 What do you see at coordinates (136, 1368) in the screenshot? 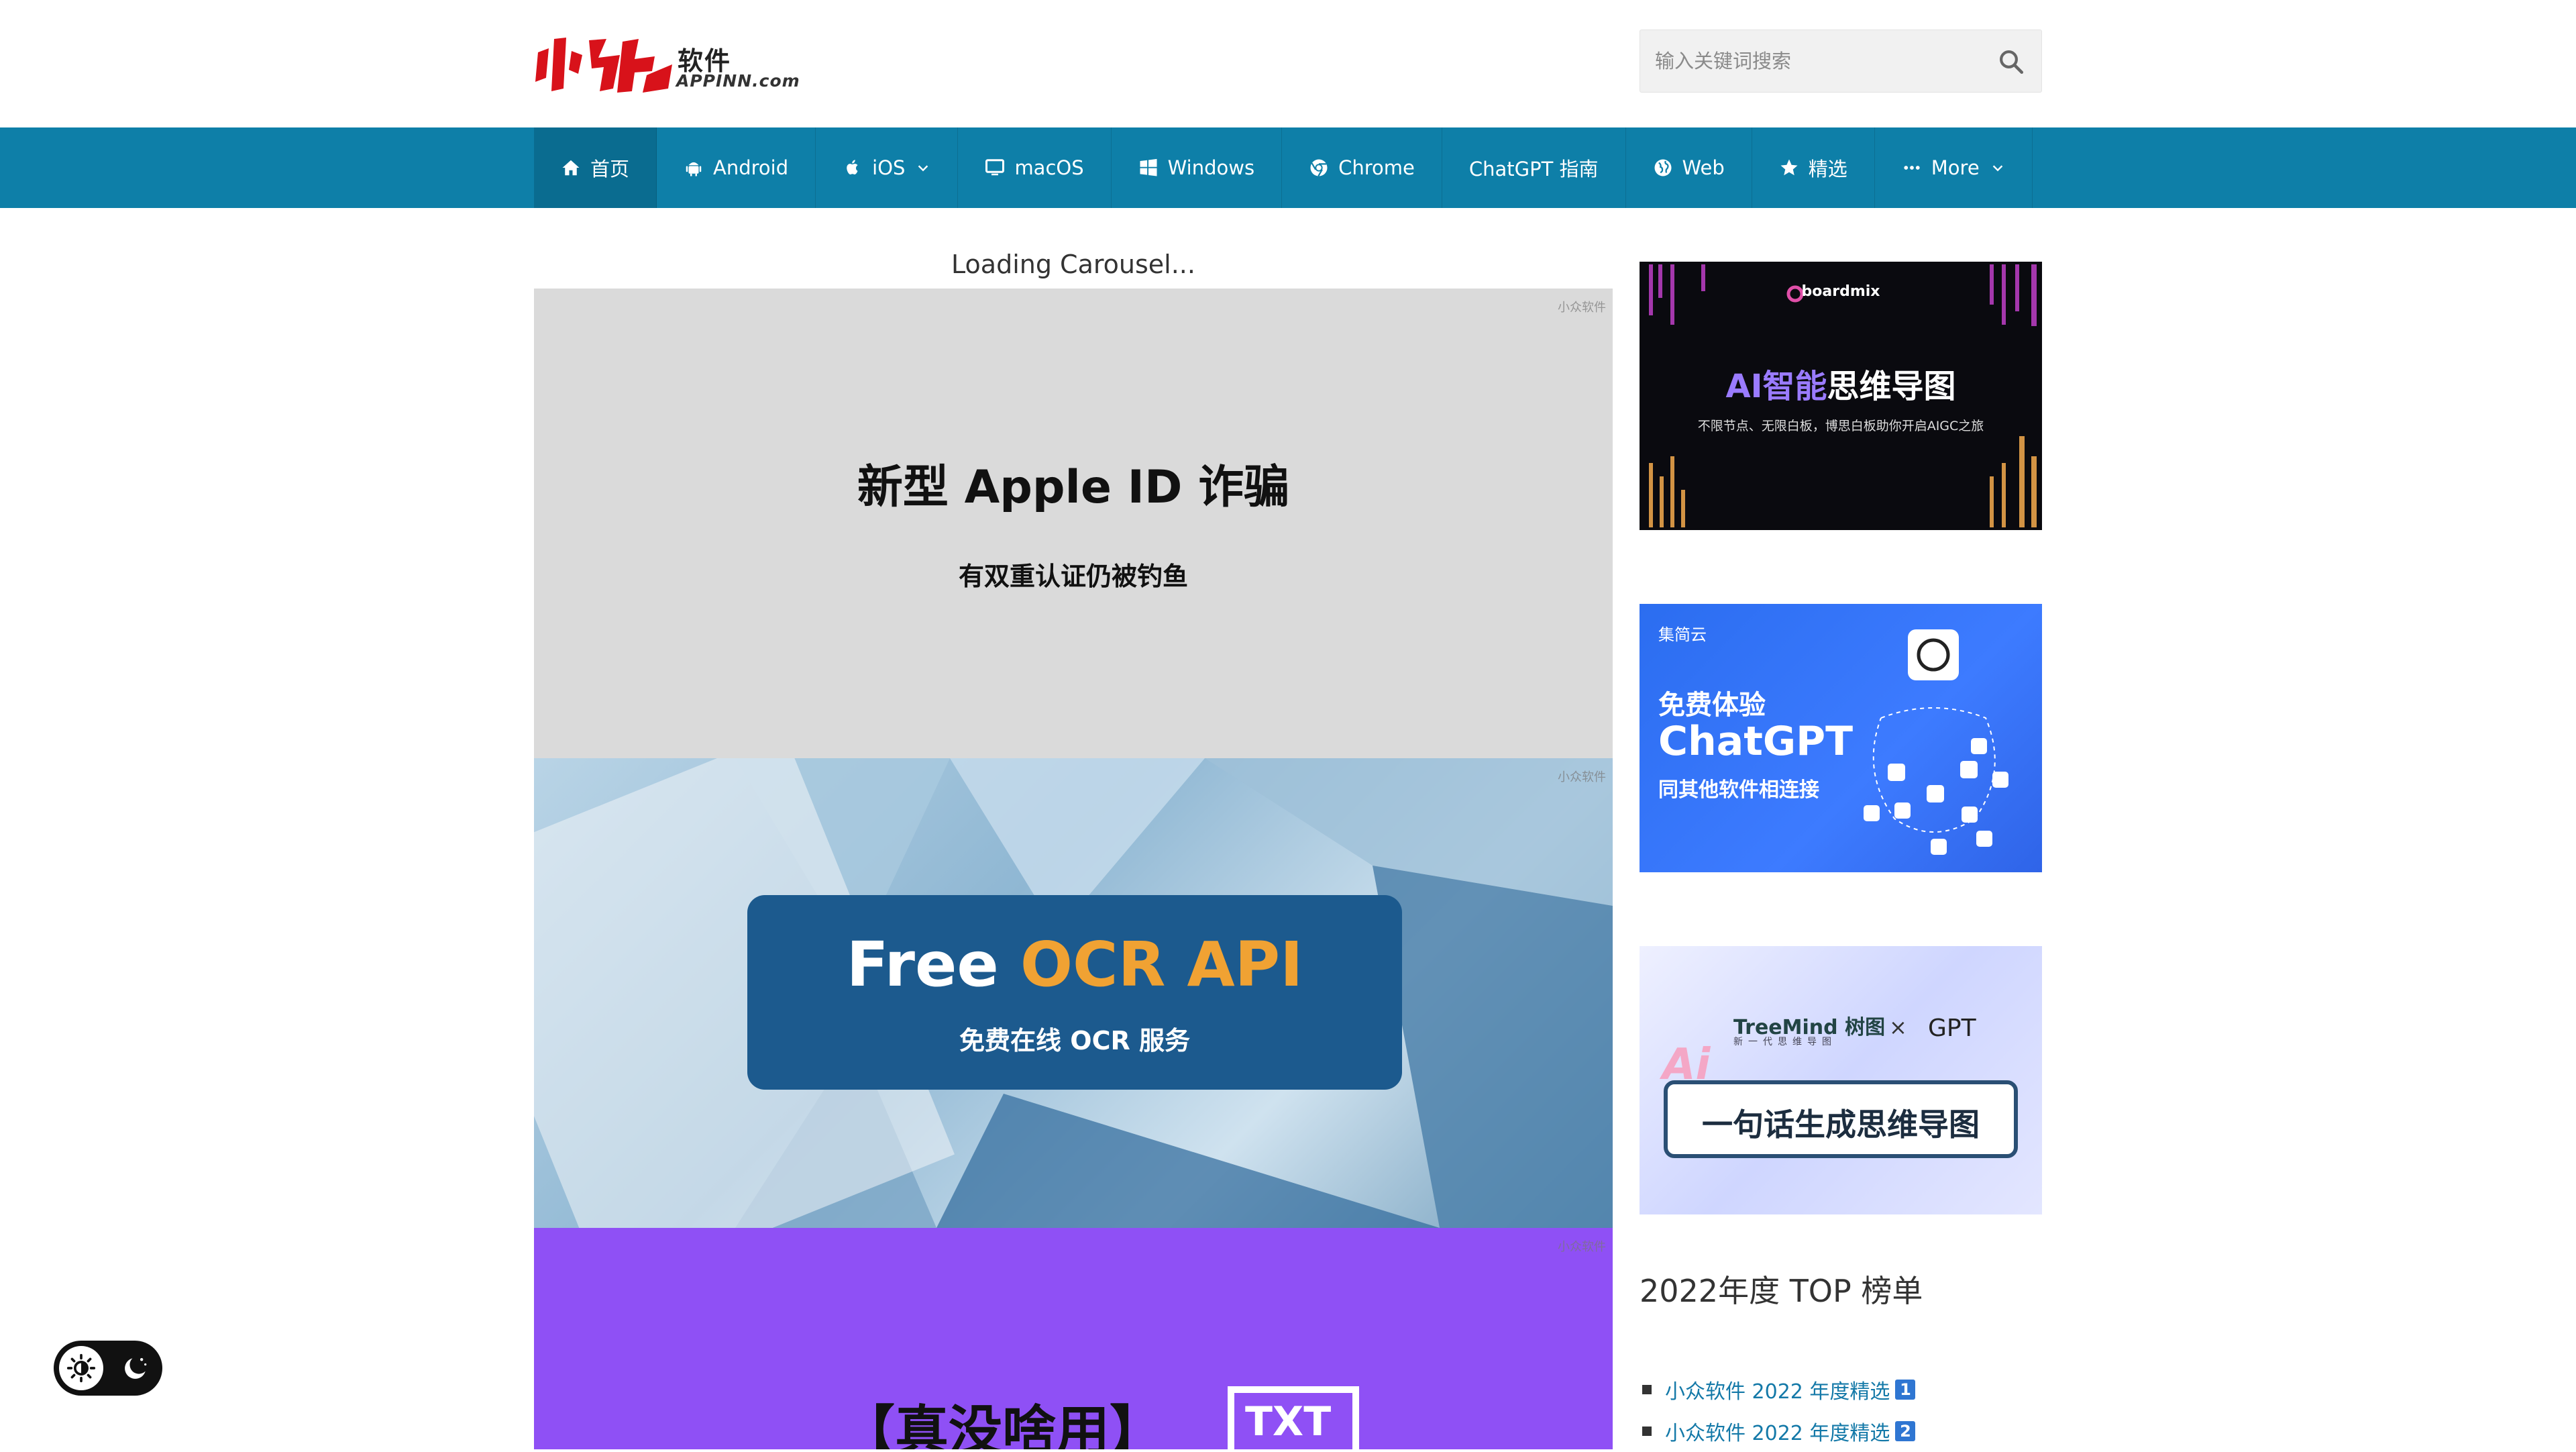
I see `moon-icon` at bounding box center [136, 1368].